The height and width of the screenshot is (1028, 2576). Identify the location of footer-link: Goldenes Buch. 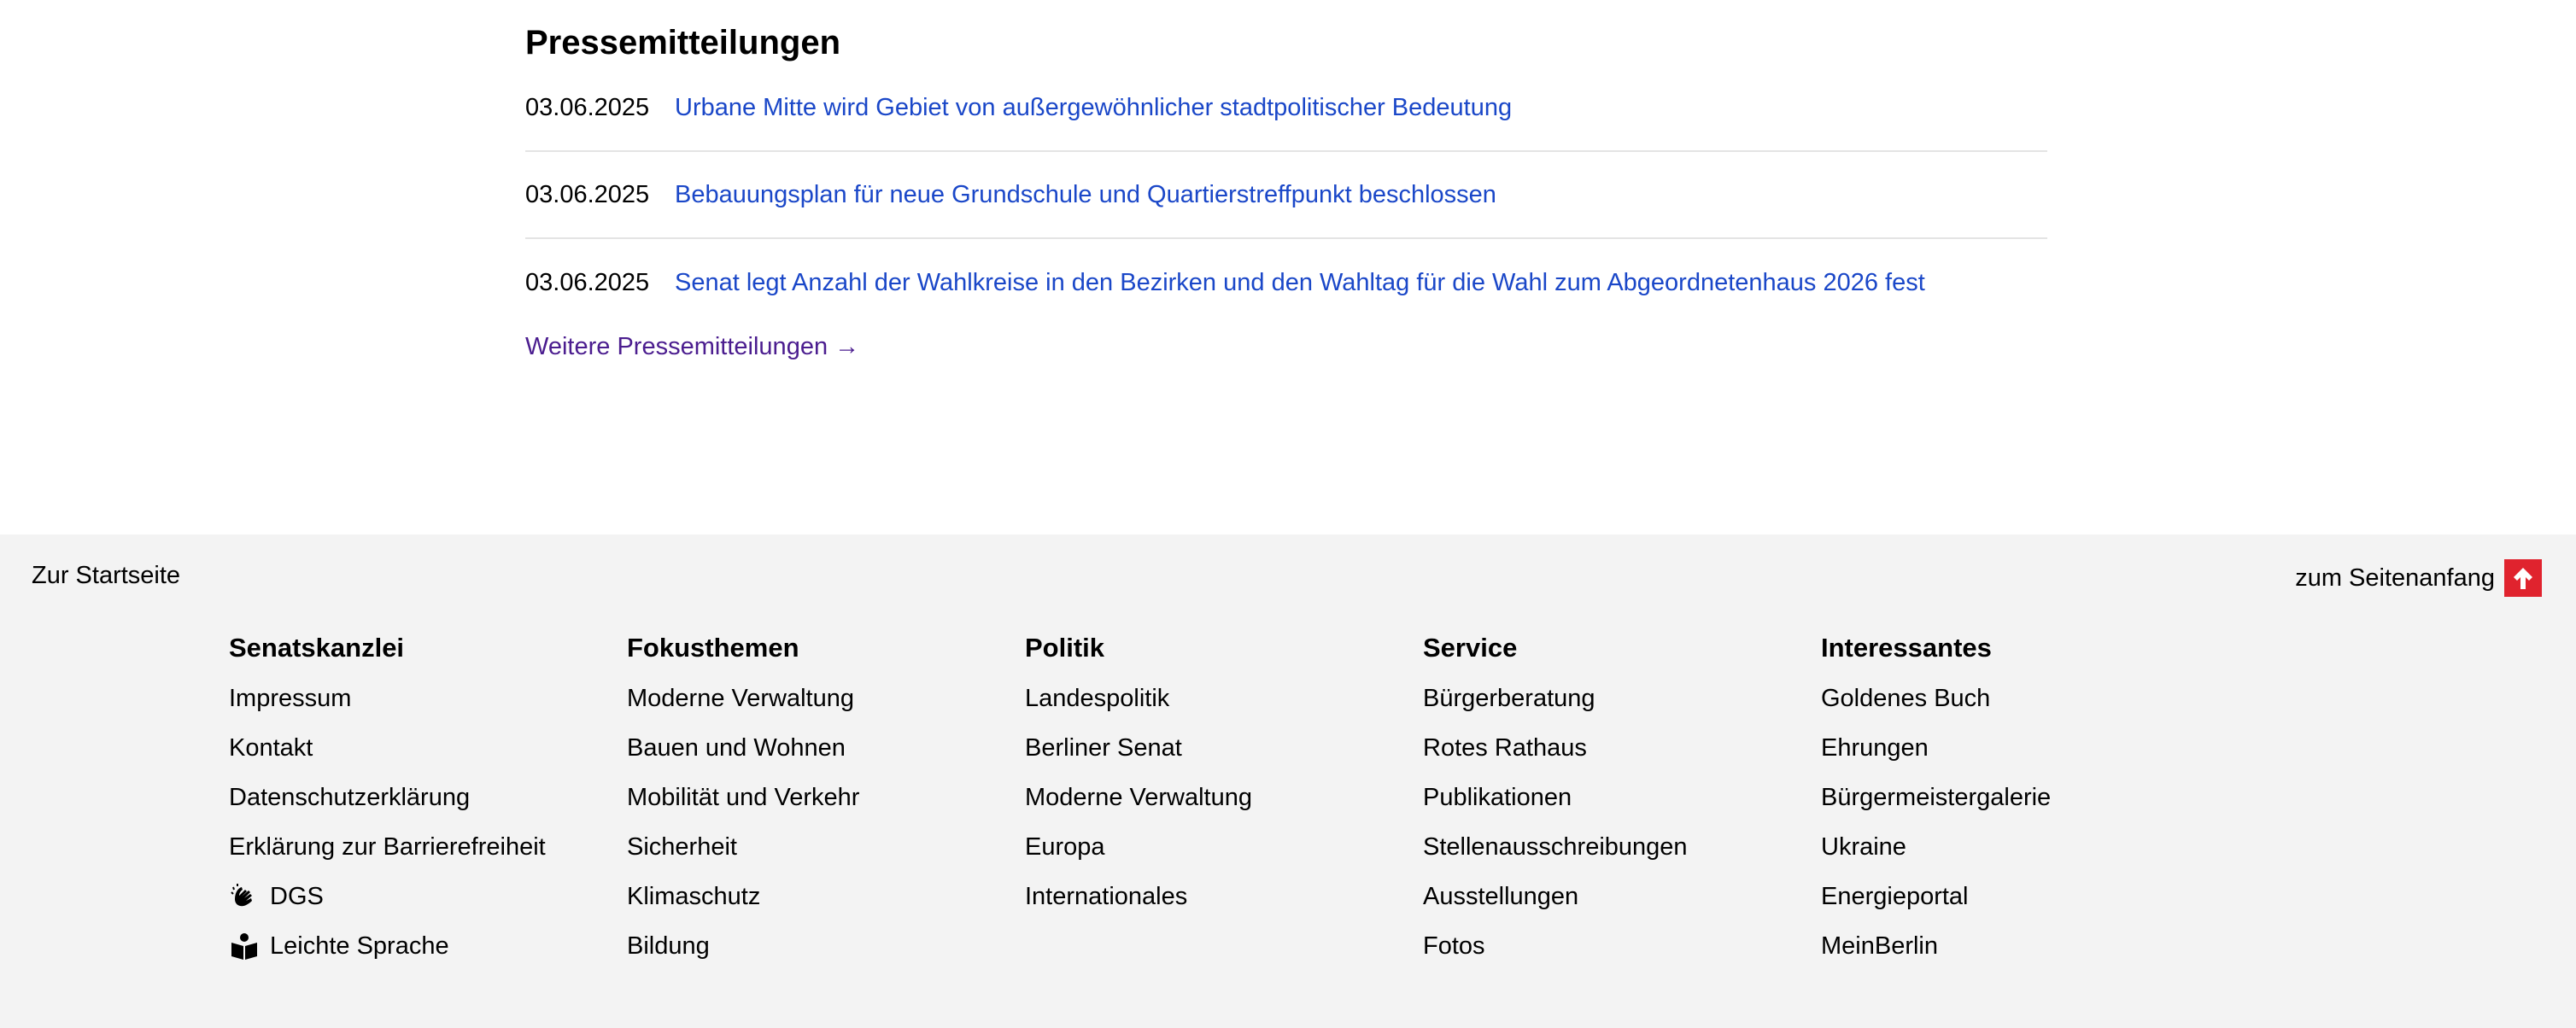
(1905, 699).